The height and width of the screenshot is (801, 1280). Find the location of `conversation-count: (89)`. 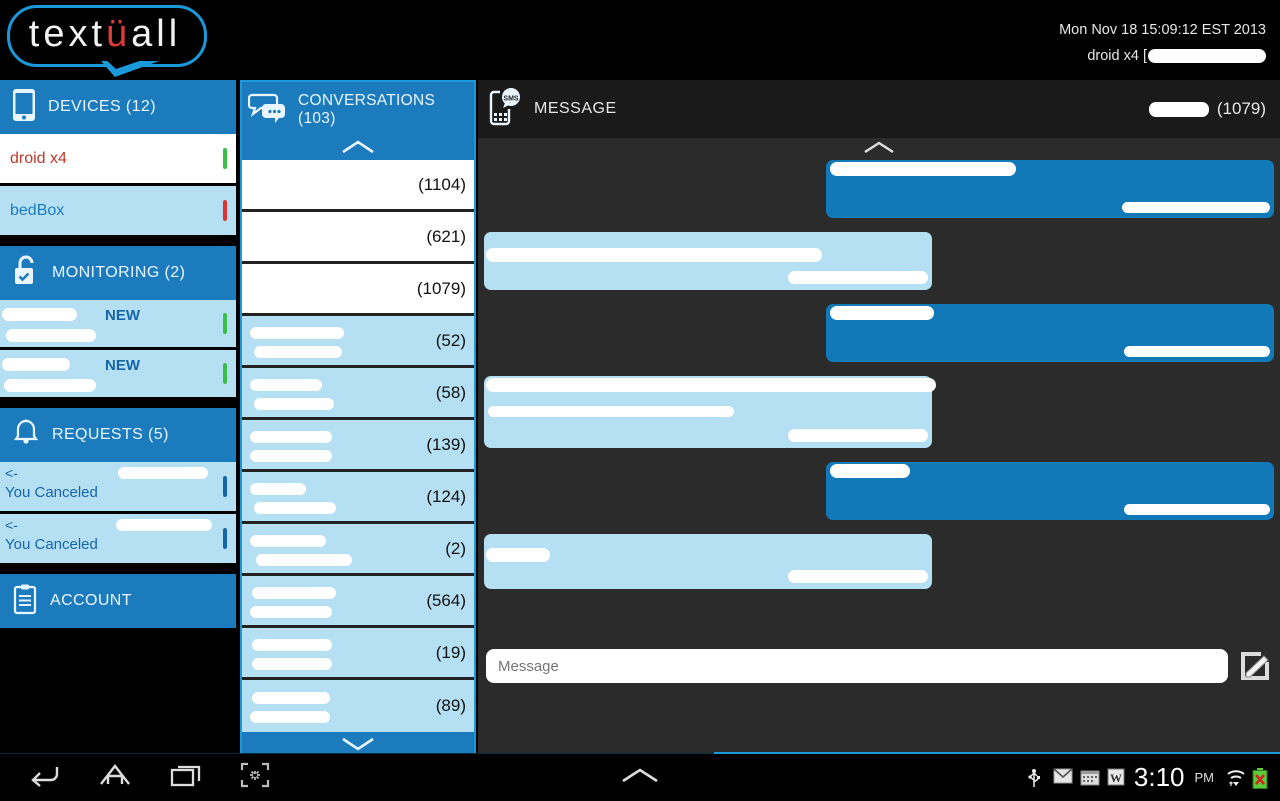

conversation-count: (89) is located at coordinates (450, 705).